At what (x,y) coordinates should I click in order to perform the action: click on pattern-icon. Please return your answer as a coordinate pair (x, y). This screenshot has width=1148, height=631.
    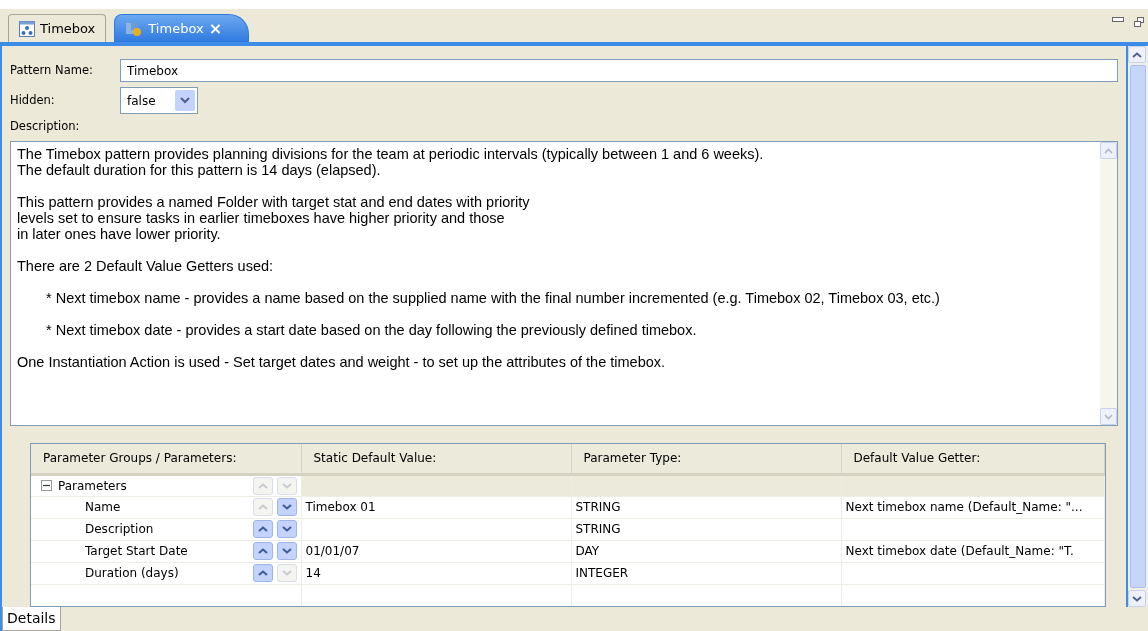
    Looking at the image, I should click on (134, 28).